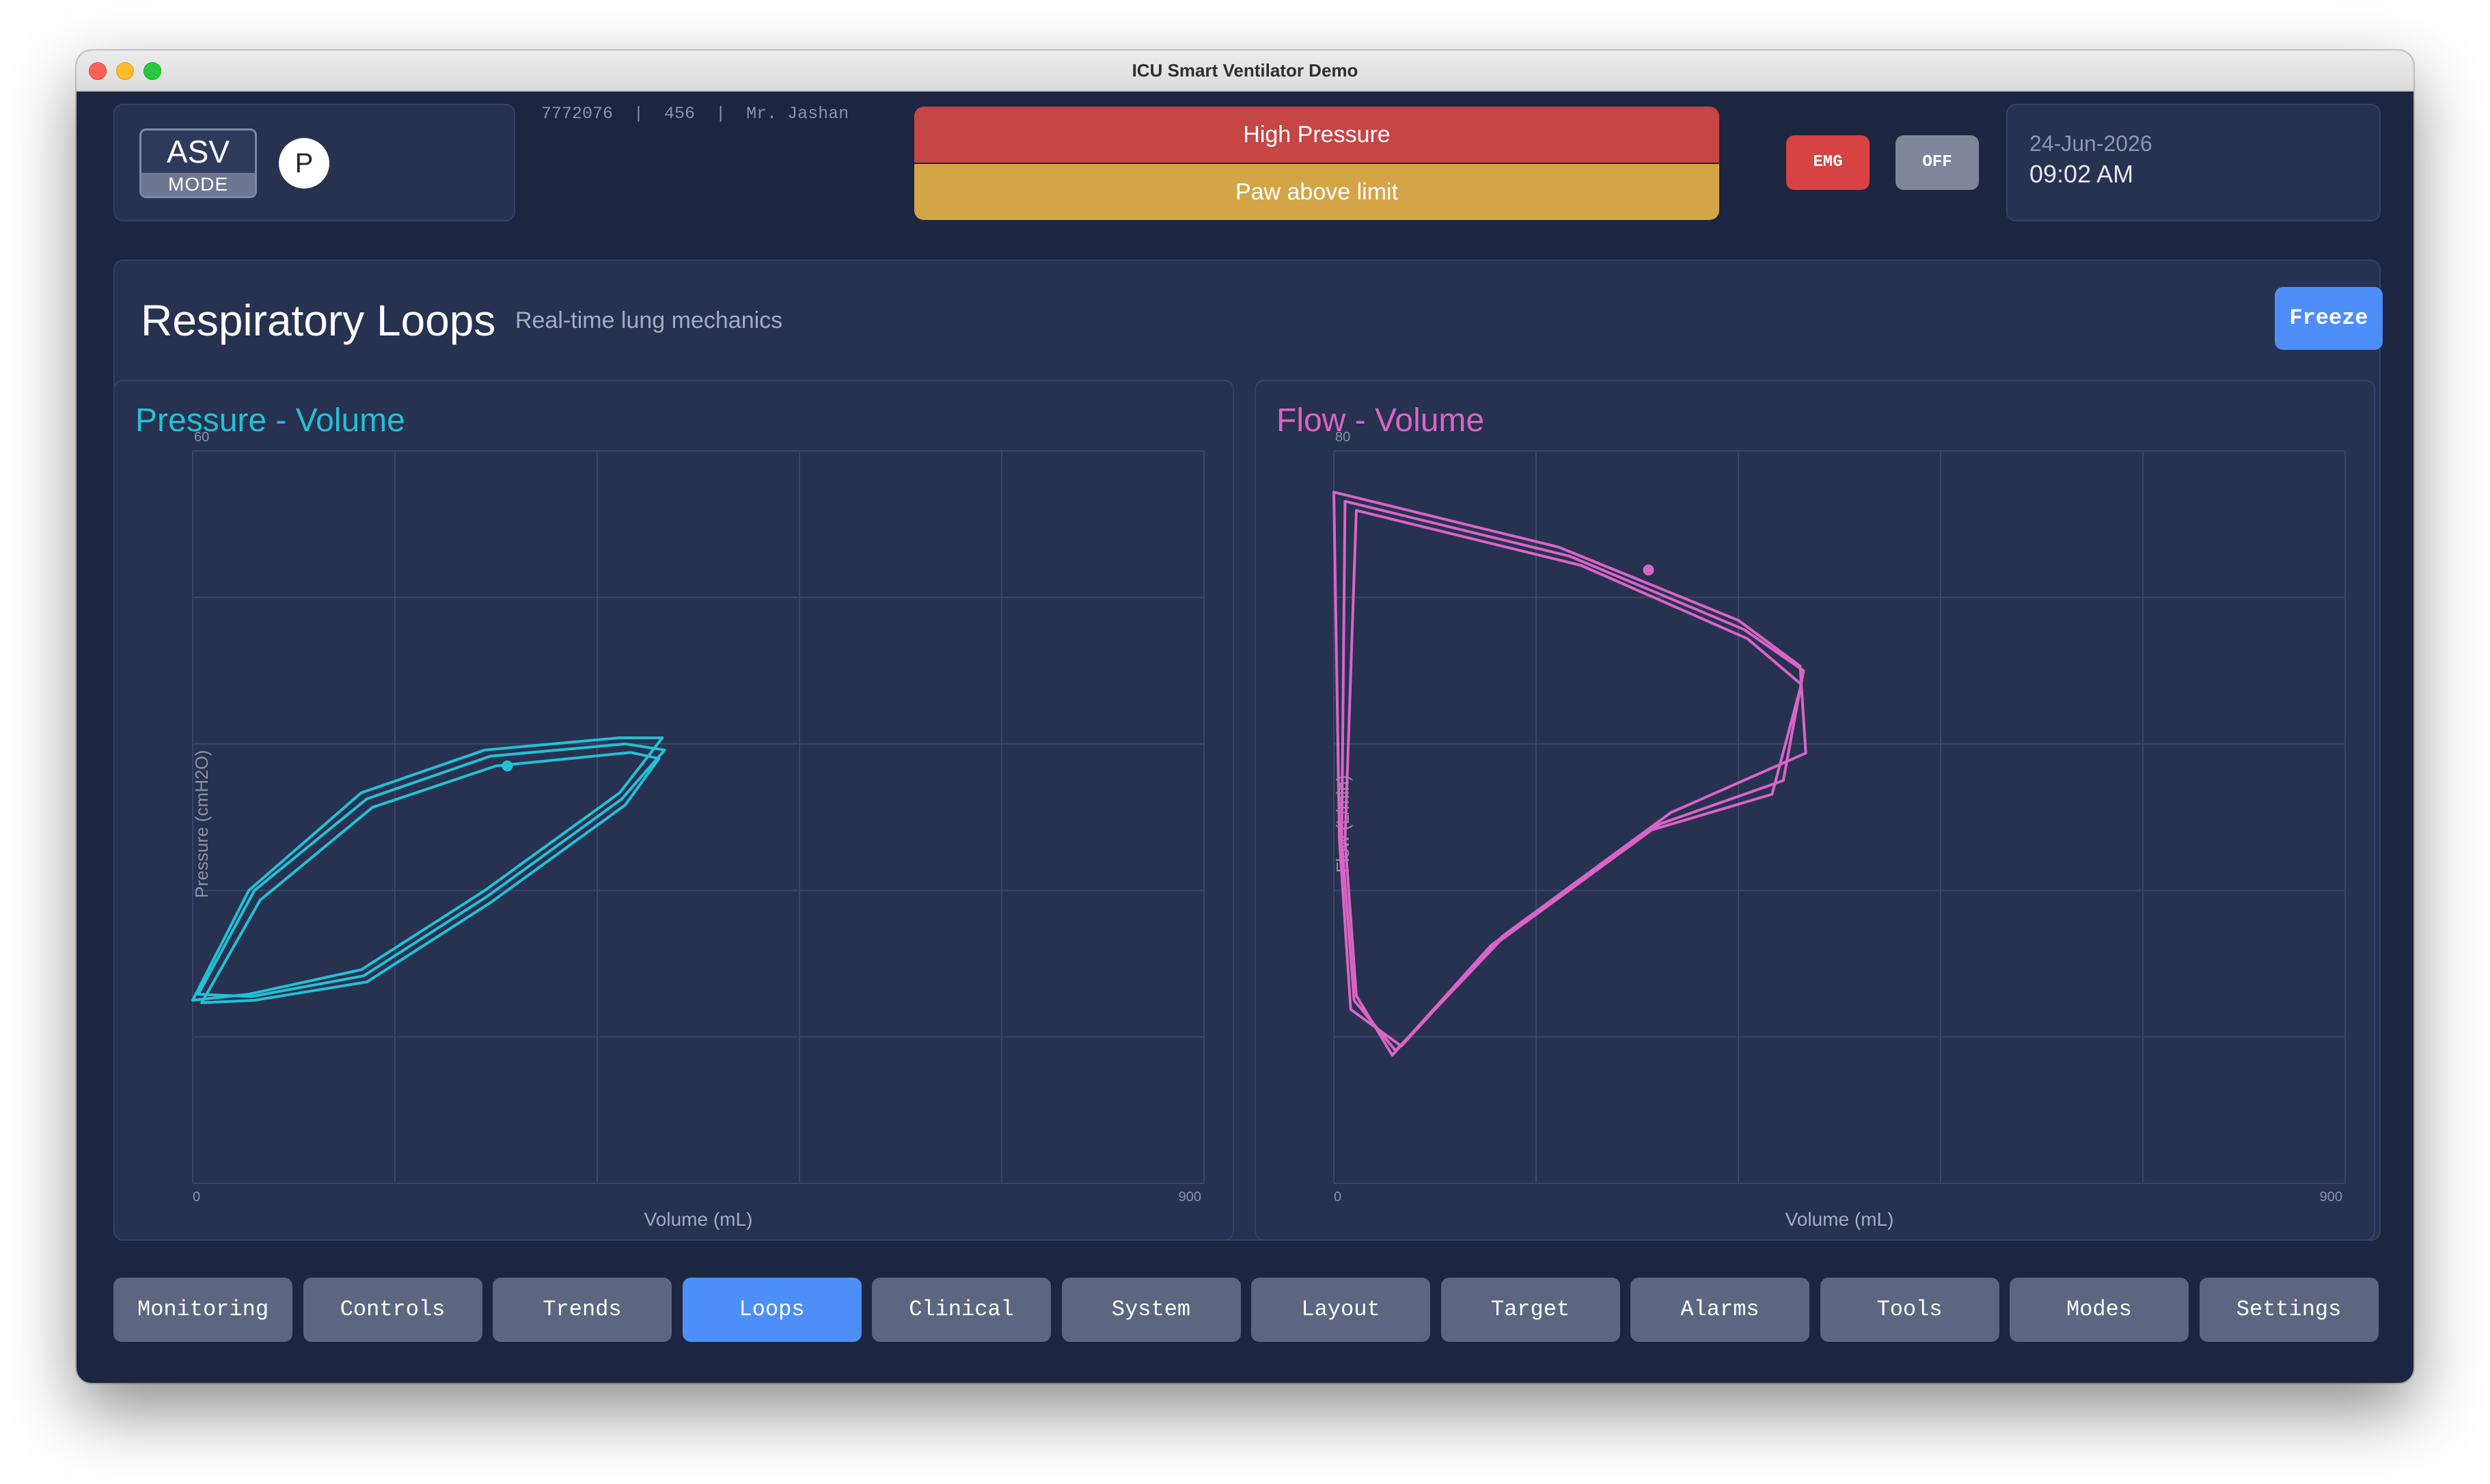 This screenshot has width=2490, height=1484. Describe the element at coordinates (582, 1310) in the screenshot. I see `tab-trends: Trends` at that location.